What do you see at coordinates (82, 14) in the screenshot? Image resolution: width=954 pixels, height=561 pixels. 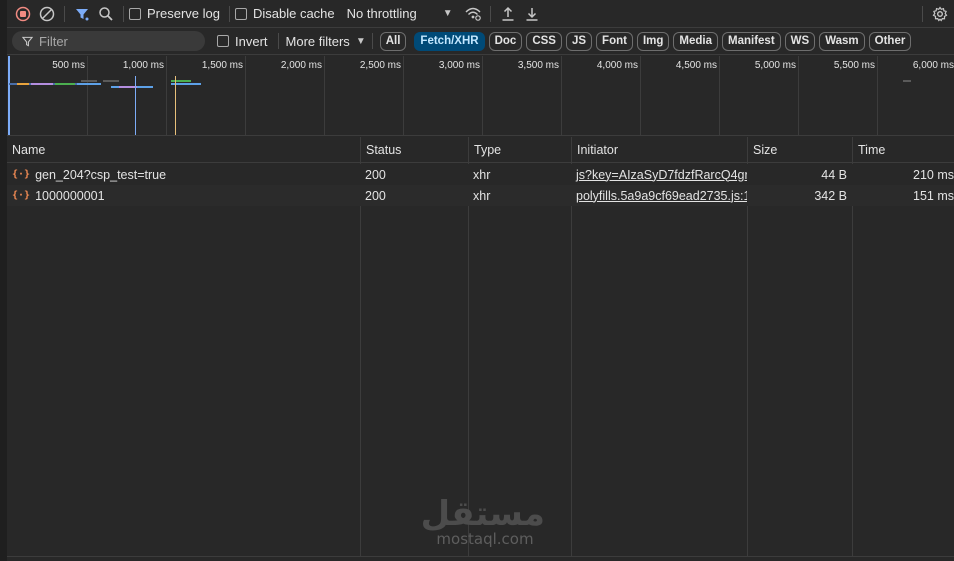 I see `filter-icon` at bounding box center [82, 14].